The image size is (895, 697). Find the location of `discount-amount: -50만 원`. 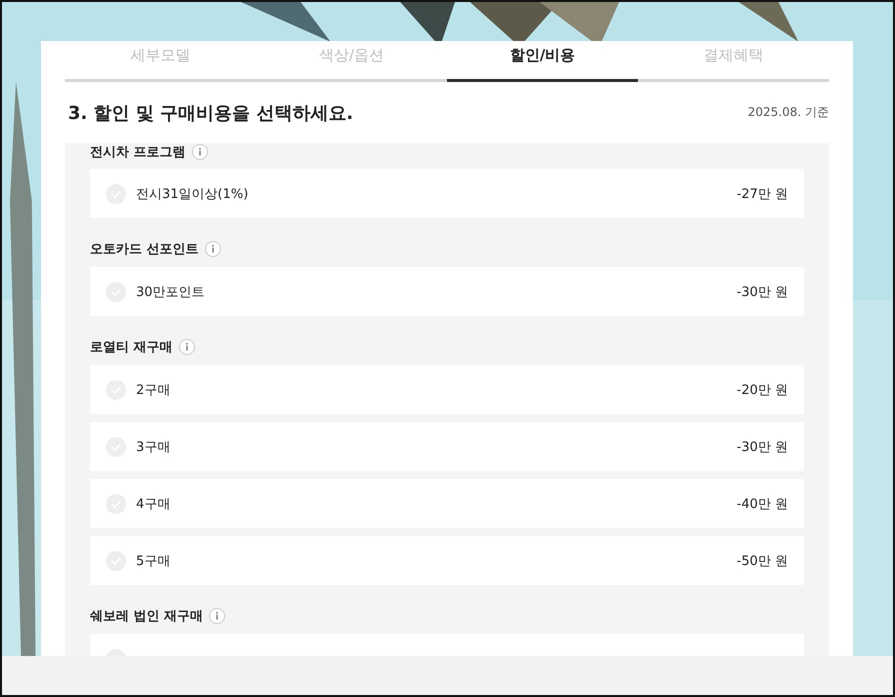

discount-amount: -50만 원 is located at coordinates (762, 561).